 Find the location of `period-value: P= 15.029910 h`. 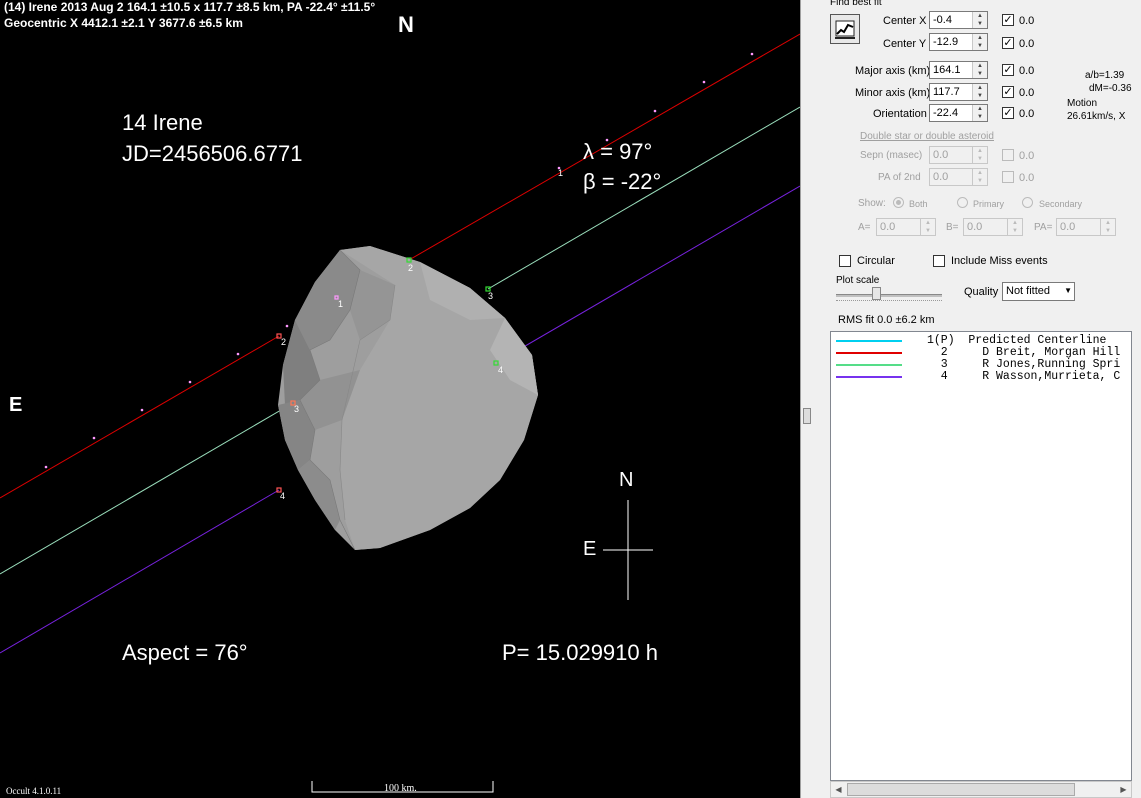

period-value: P= 15.029910 h is located at coordinates (580, 652).